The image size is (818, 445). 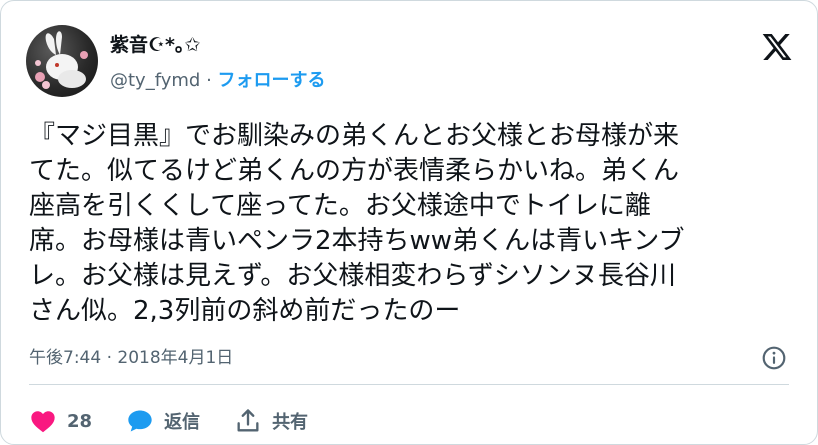 What do you see at coordinates (272, 80) in the screenshot?
I see `follow-button: フォローする` at bounding box center [272, 80].